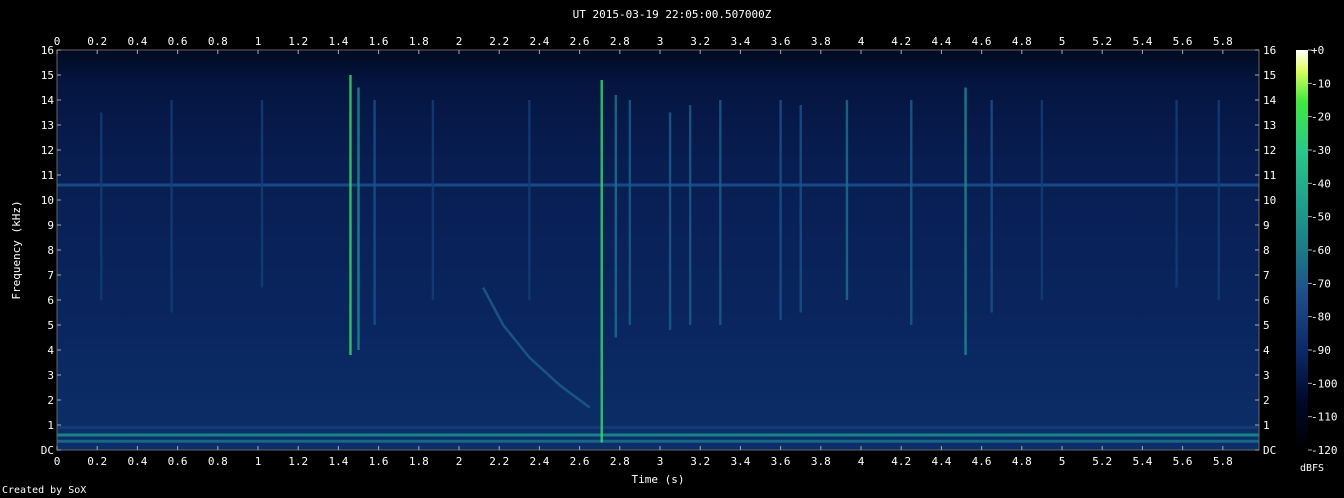  Describe the element at coordinates (1183, 461) in the screenshot. I see `x-tick-label-bottom: 5.6` at that location.